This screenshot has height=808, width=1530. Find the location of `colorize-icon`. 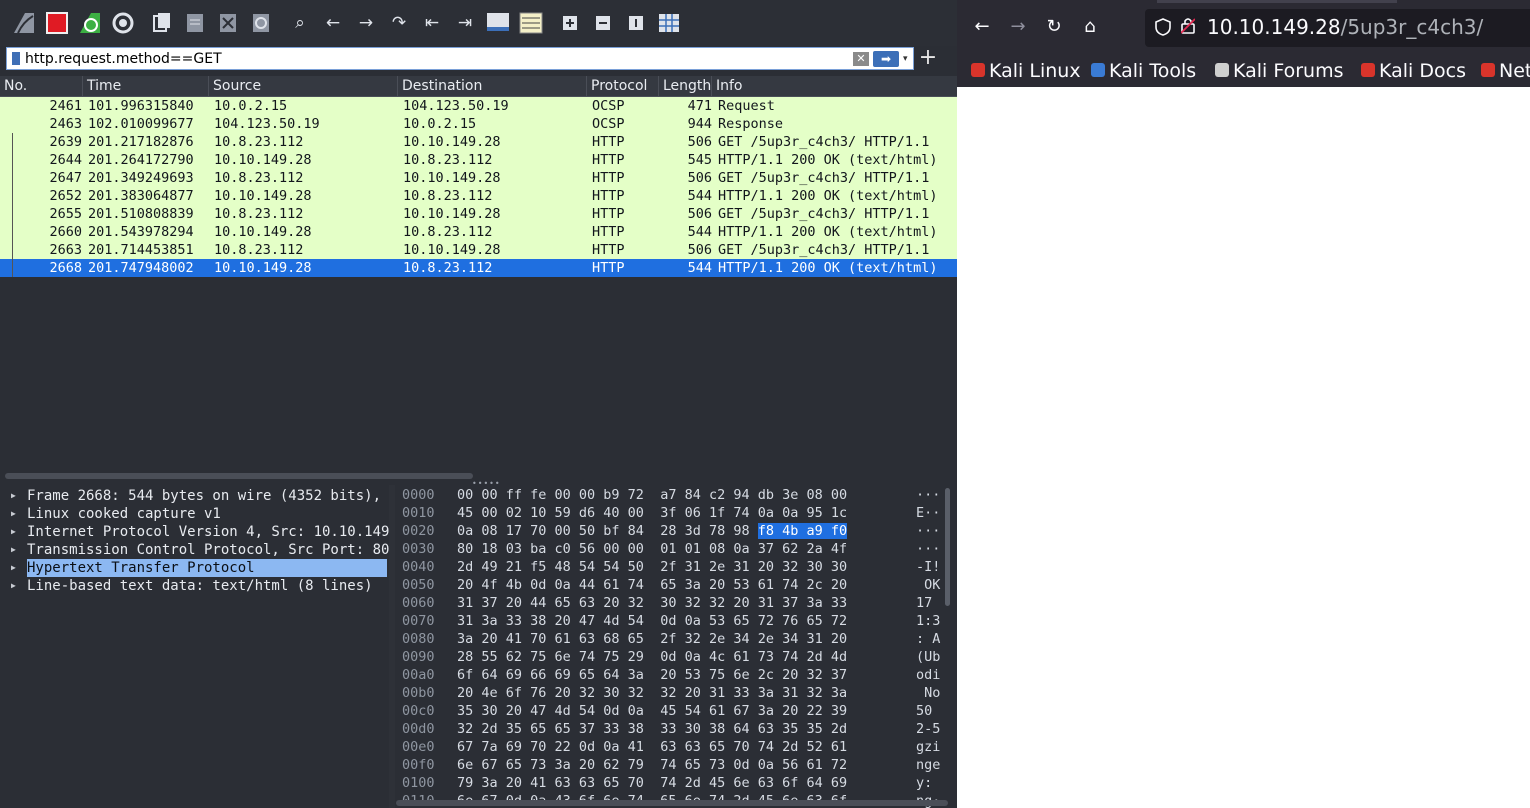

colorize-icon is located at coordinates (531, 23).